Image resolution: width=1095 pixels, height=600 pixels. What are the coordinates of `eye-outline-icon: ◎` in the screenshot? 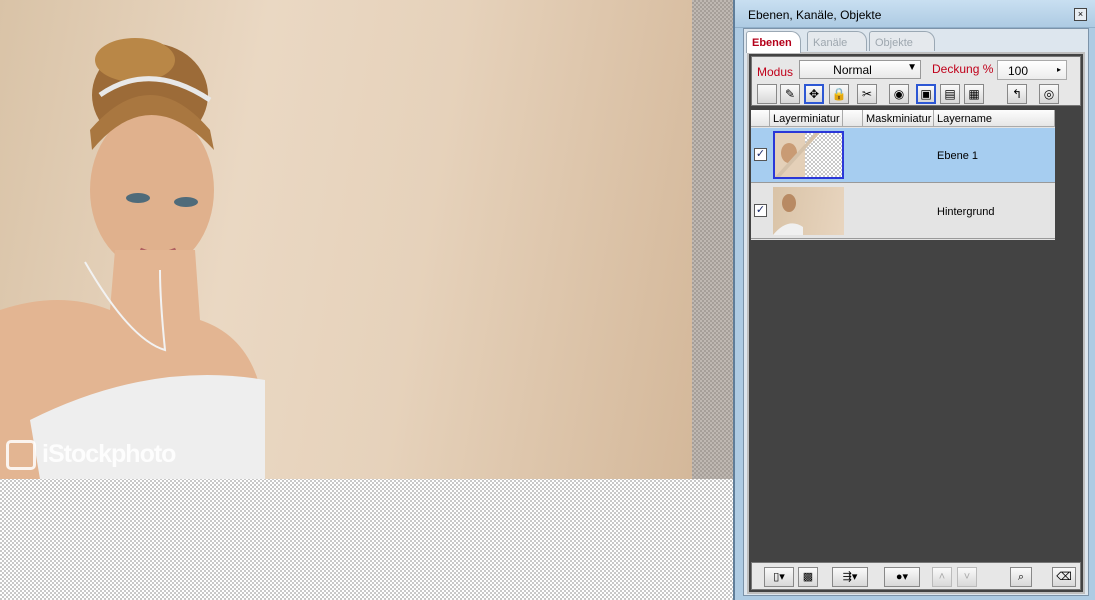 It's located at (1049, 94).